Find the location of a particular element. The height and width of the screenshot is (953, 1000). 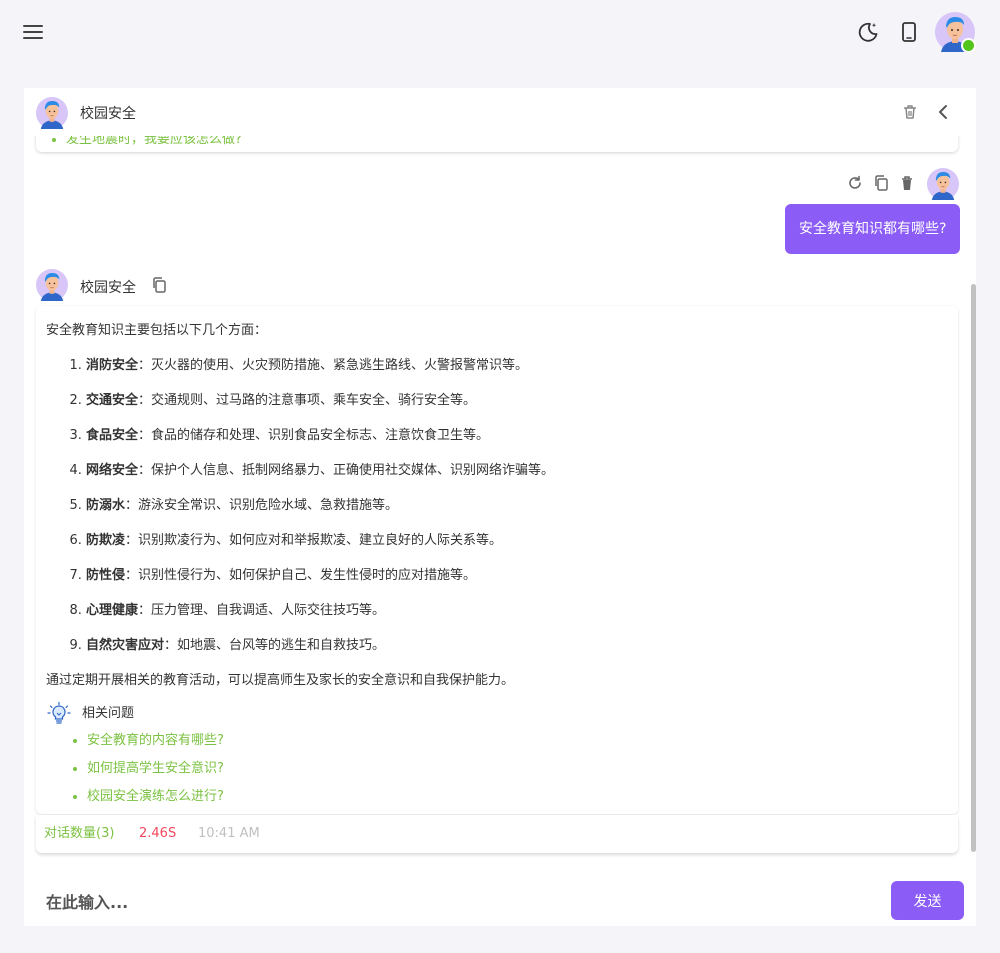

answer-point-term: 交通安全 is located at coordinates (112, 400).